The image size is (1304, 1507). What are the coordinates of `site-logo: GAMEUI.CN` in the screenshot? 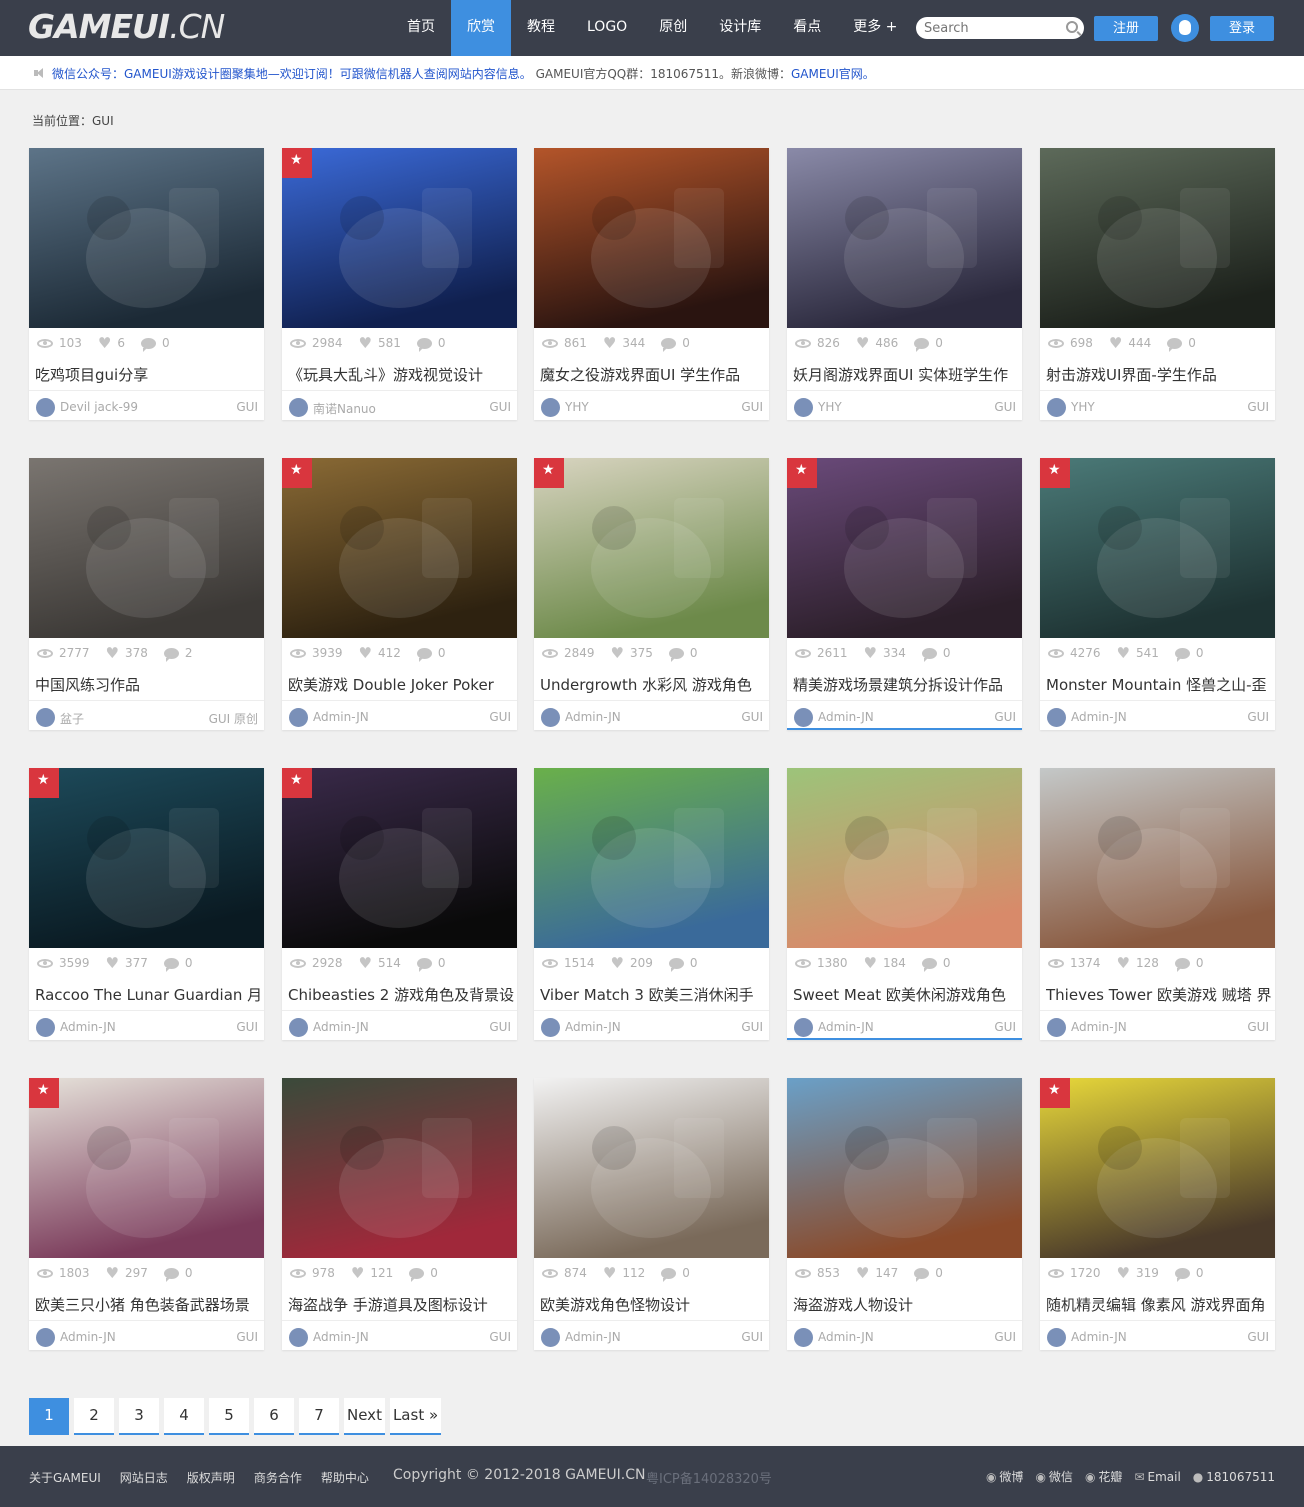 It's located at (126, 27).